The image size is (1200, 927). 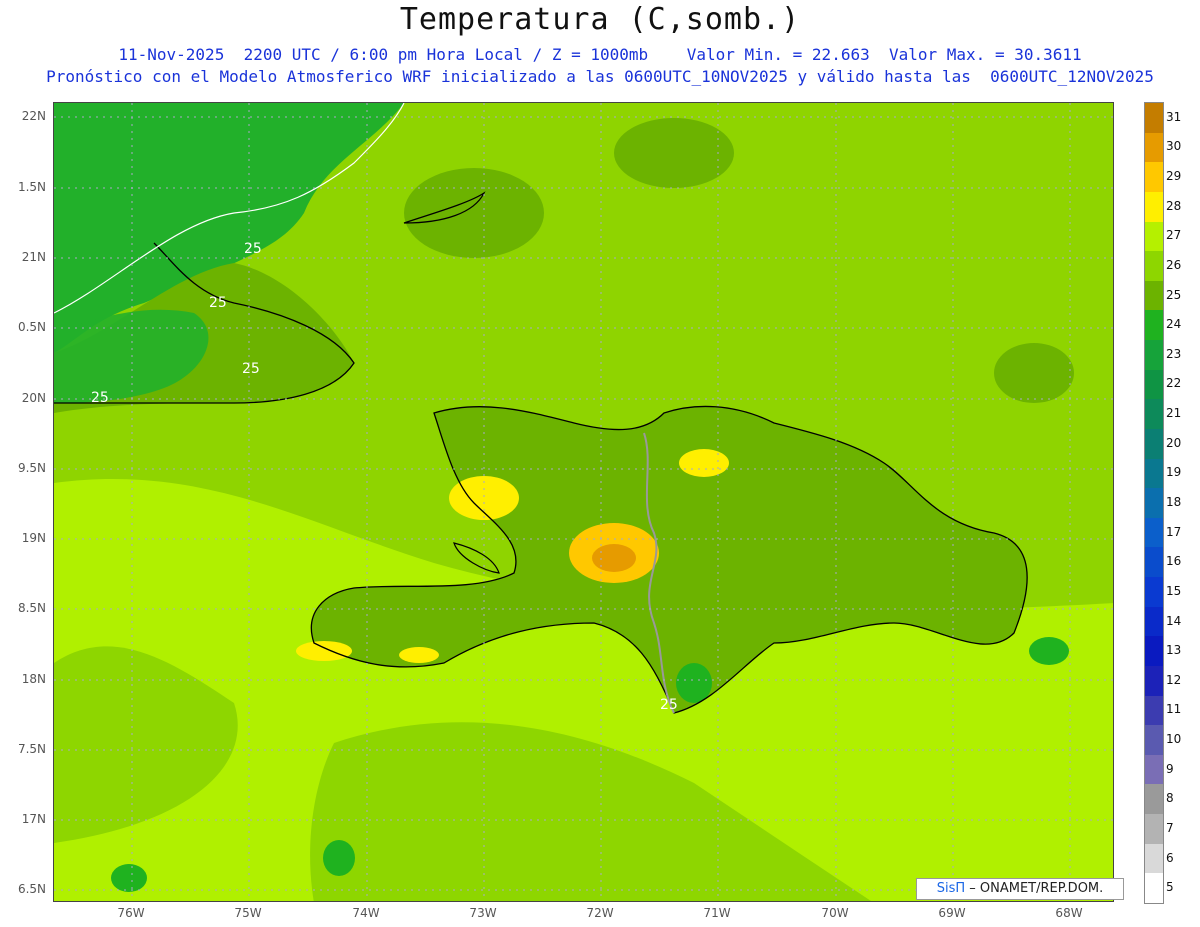 I want to click on colorbar-label: 25, so click(x=1174, y=294).